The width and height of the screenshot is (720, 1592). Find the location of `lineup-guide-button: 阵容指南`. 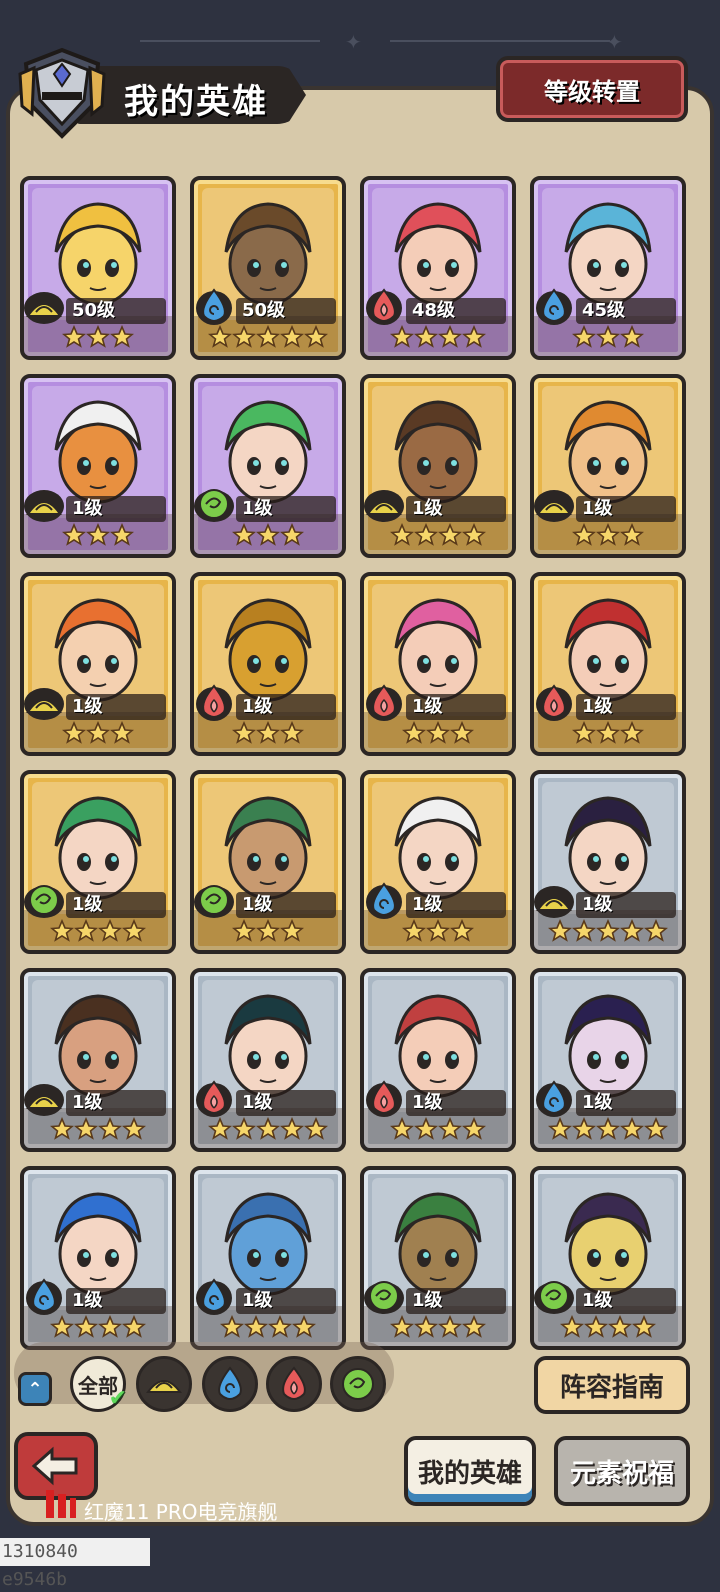

lineup-guide-button: 阵容指南 is located at coordinates (612, 1385).